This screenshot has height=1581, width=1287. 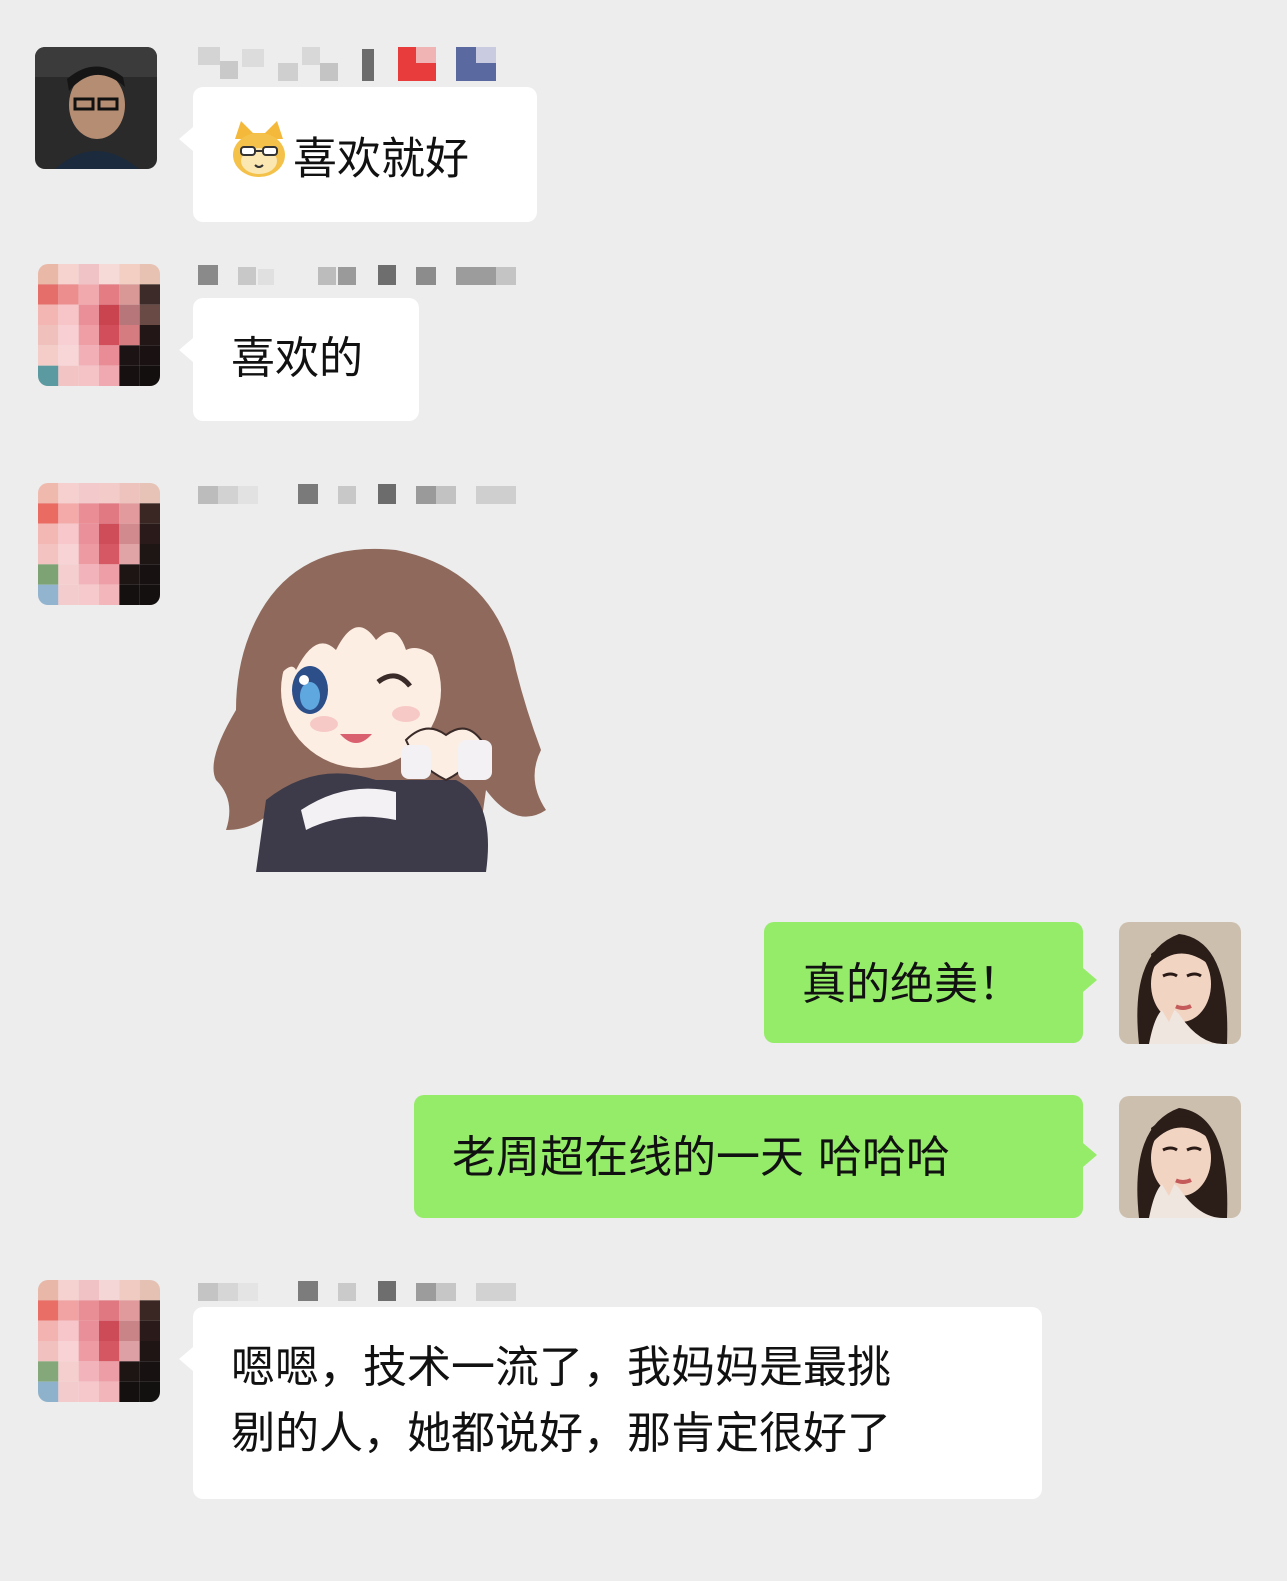 I want to click on message-text-line-1: 嗯嗯，技术一流了，我妈妈是最挑, so click(x=561, y=1367).